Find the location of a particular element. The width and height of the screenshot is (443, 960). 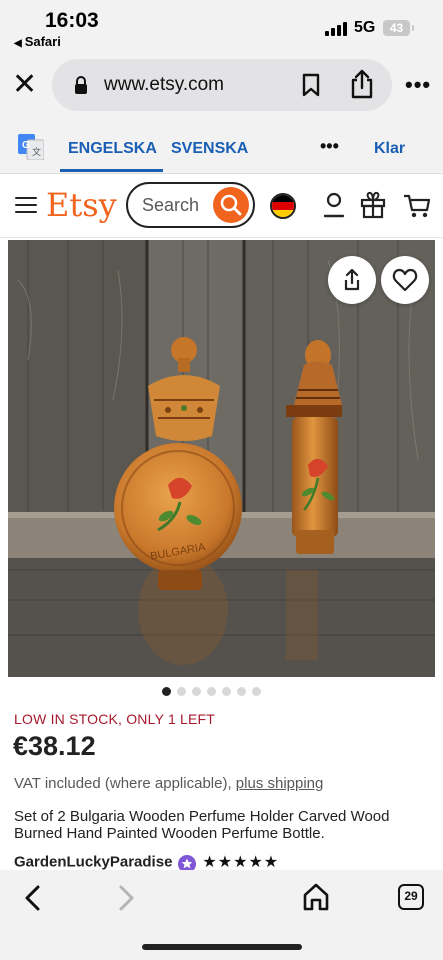

status-bar: 16:03 ◀ Safari 5G 43 is located at coordinates (221, 27).